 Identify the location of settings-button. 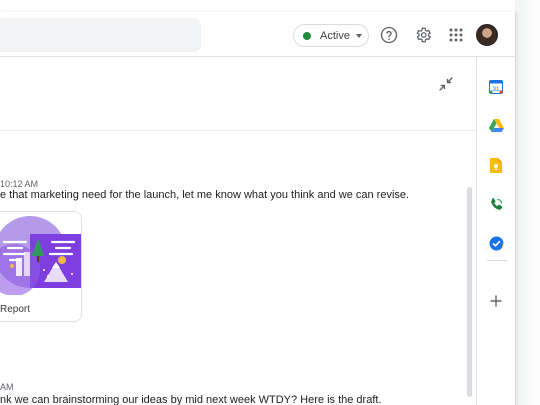
(423, 35).